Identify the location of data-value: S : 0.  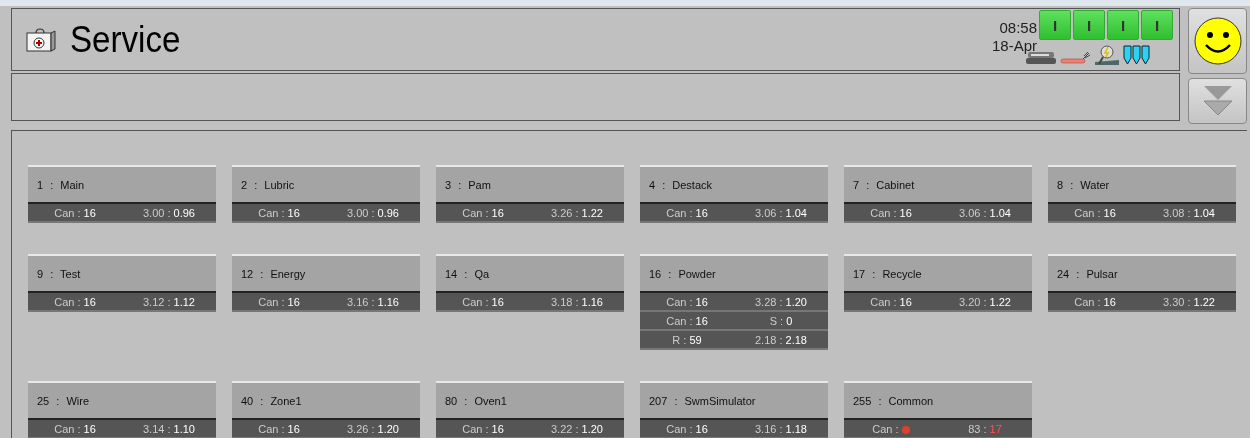
(781, 320).